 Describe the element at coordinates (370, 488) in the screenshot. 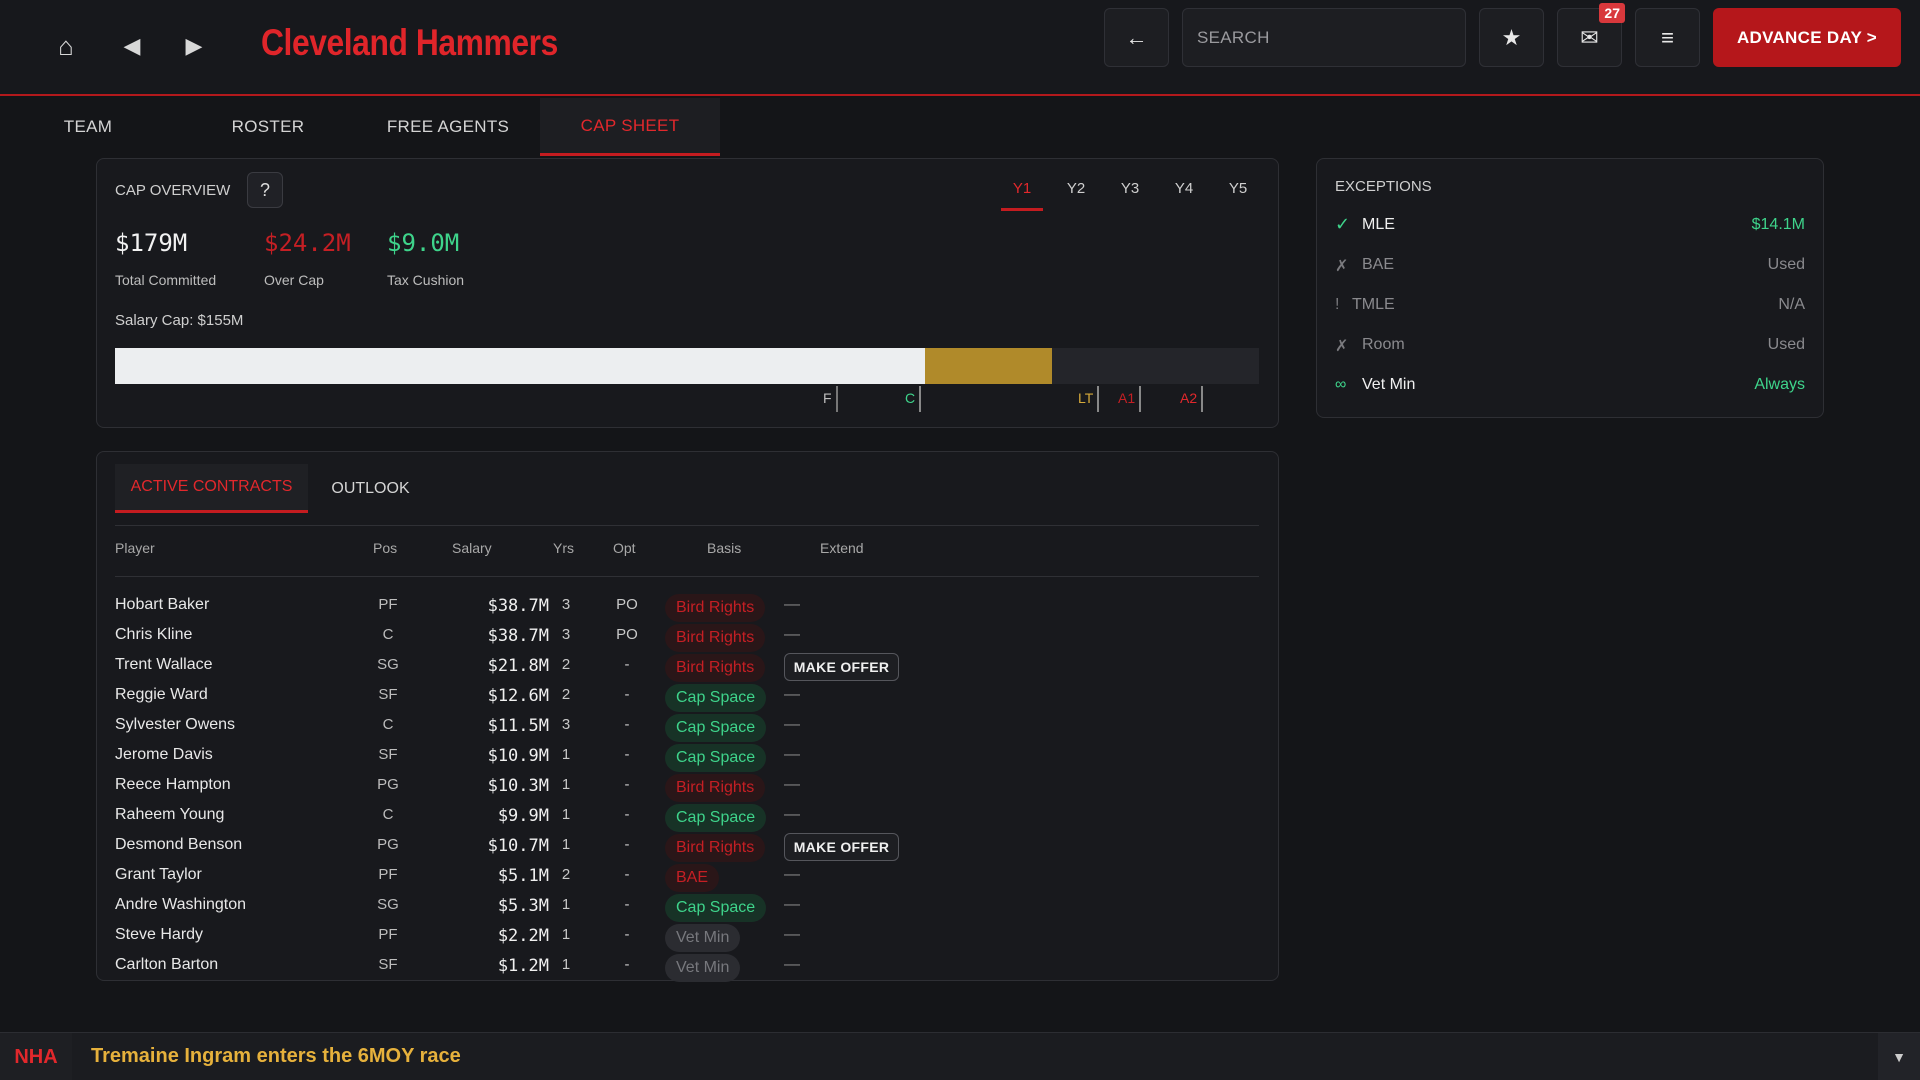

I see `tab-outlook: OUTLOOK` at that location.